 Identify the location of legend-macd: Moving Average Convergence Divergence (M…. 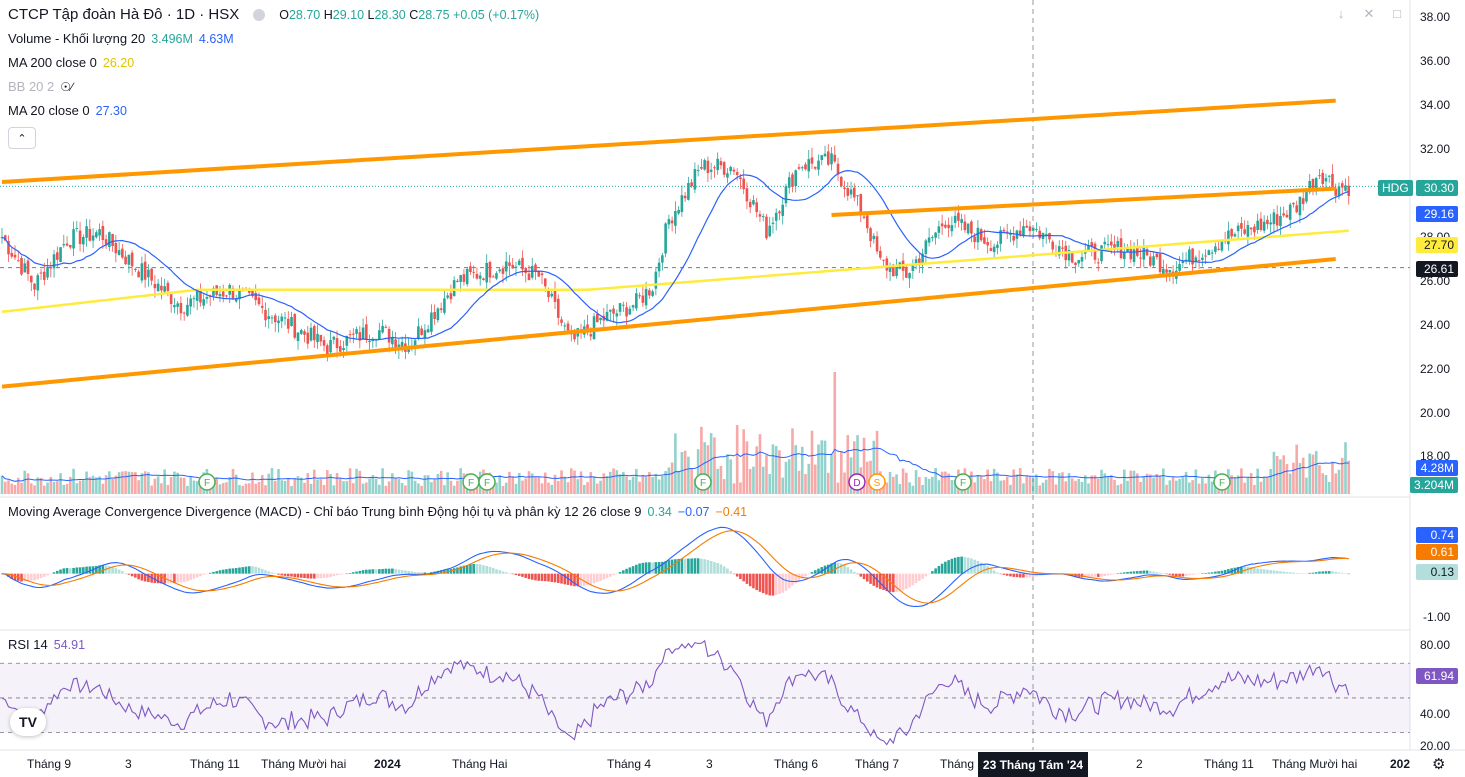
(377, 511).